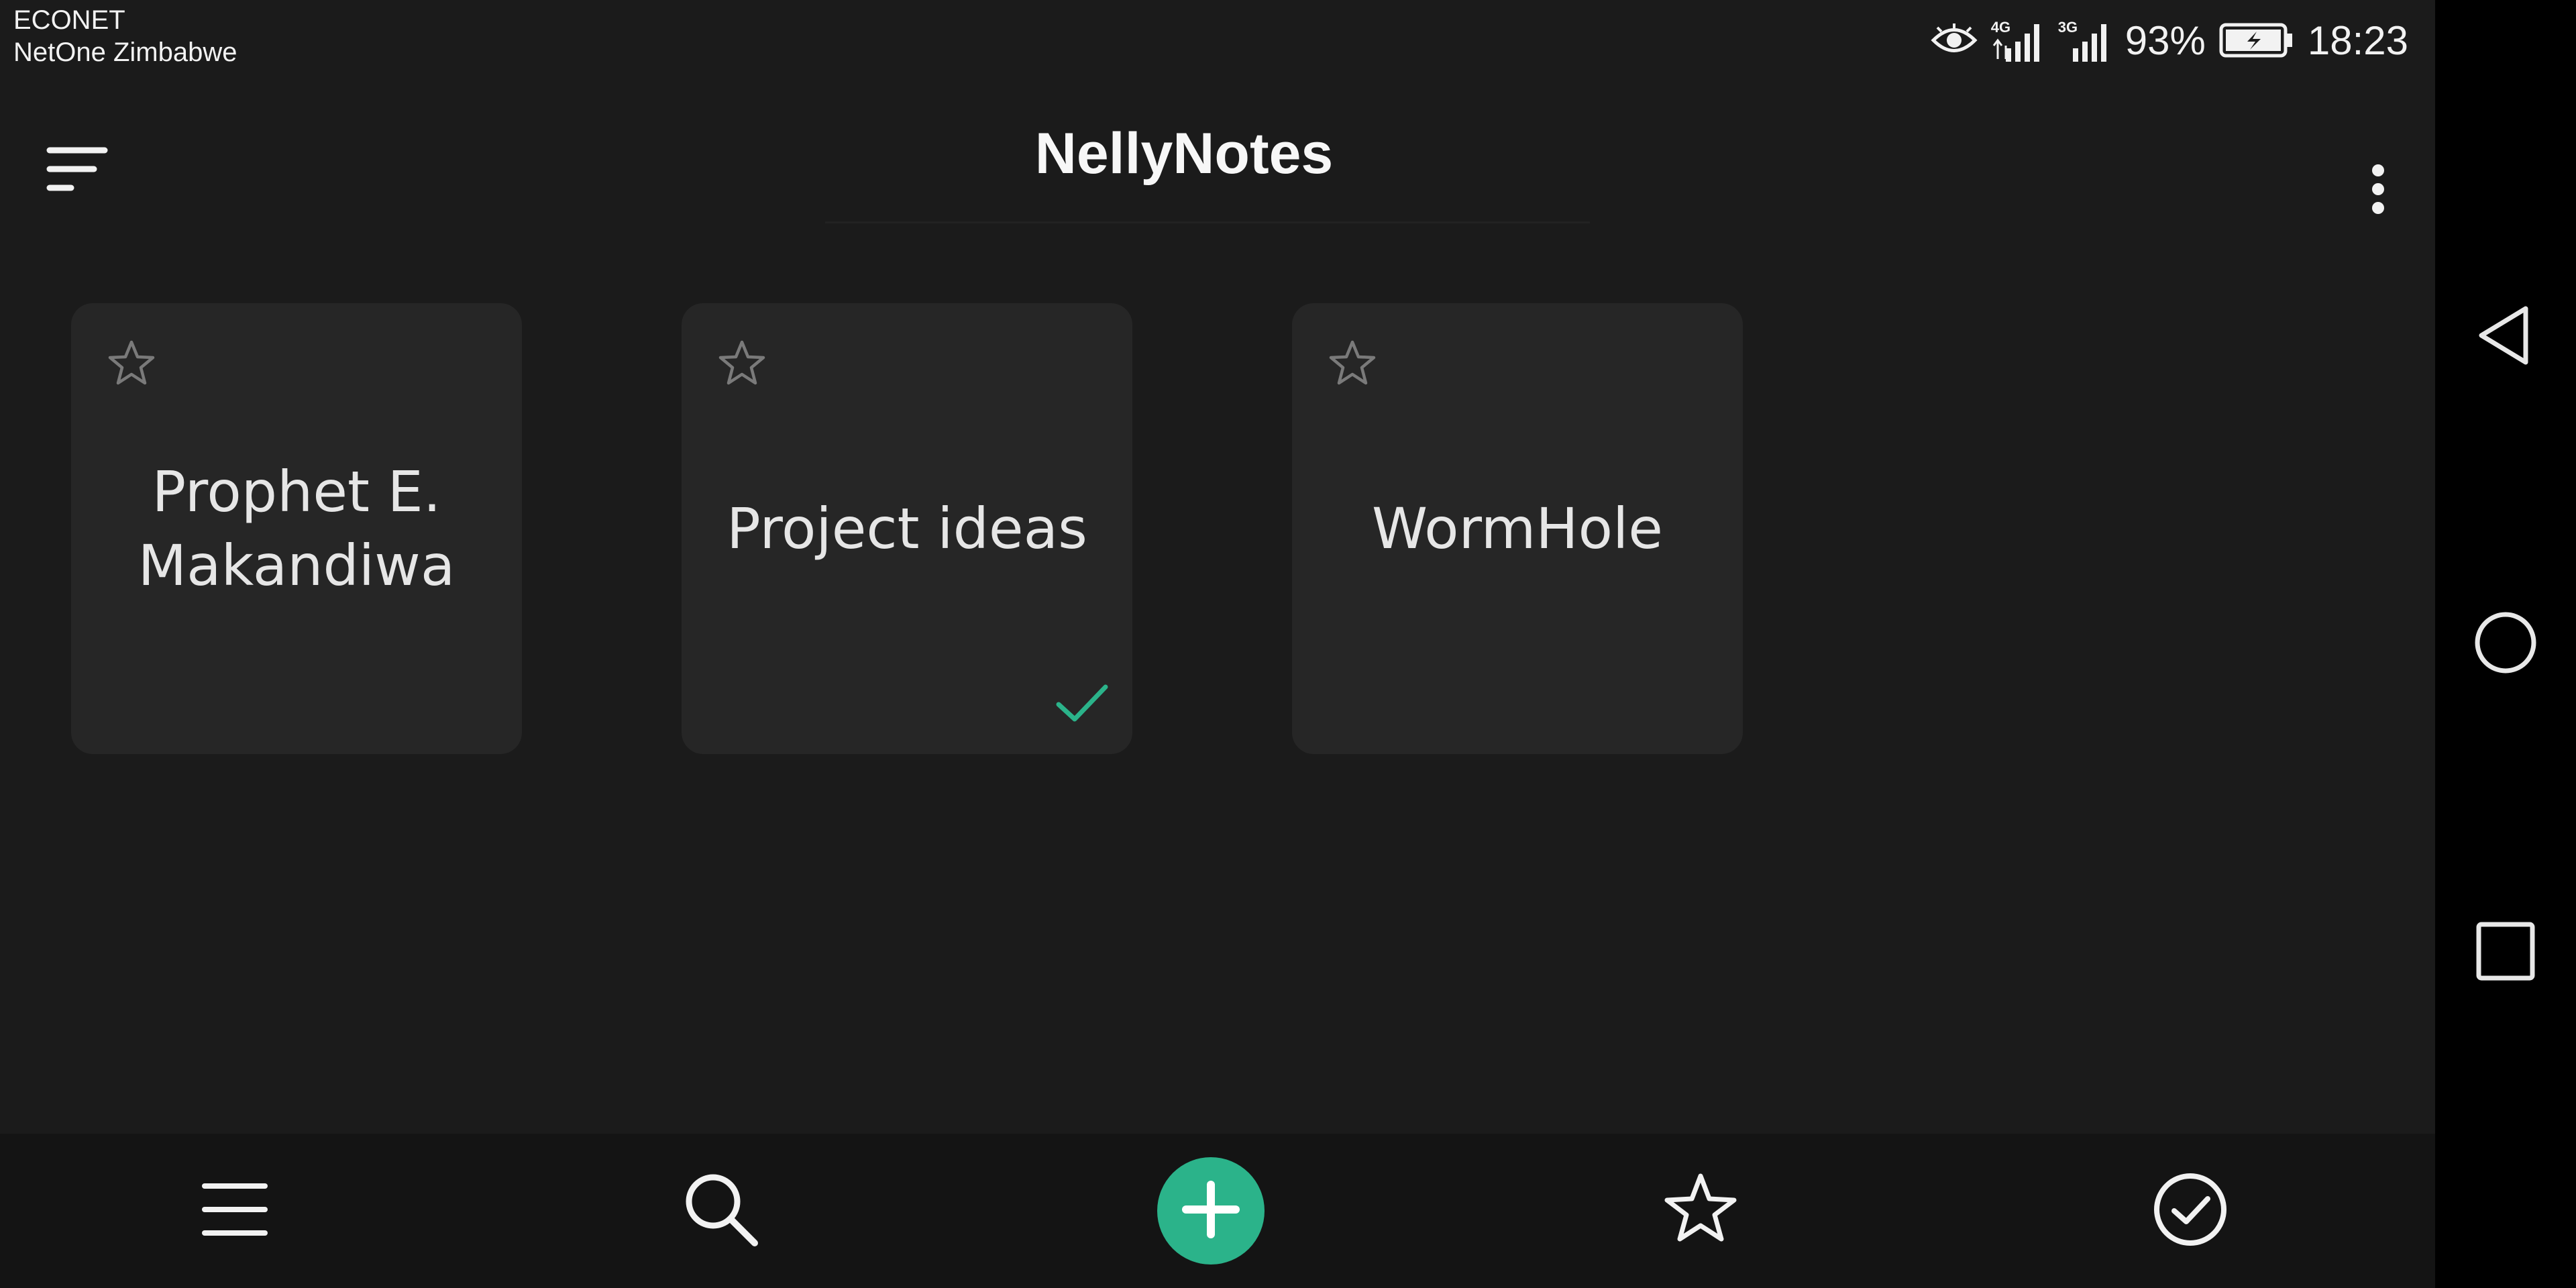  What do you see at coordinates (2357, 40) in the screenshot?
I see `clock: 18:23` at bounding box center [2357, 40].